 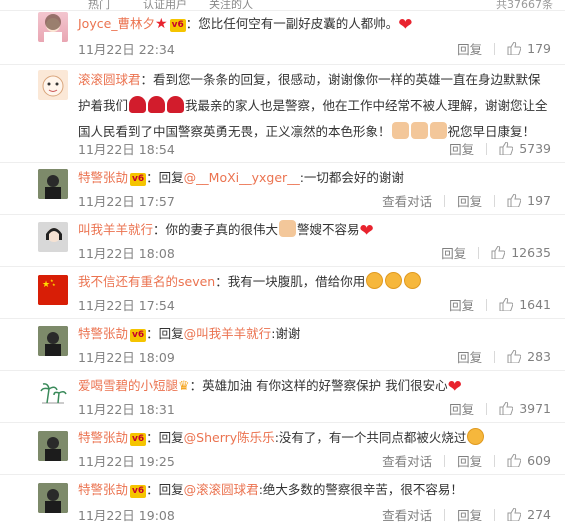 What do you see at coordinates (128, 385) in the screenshot?
I see `username: 爱喝雪碧的小短腿` at bounding box center [128, 385].